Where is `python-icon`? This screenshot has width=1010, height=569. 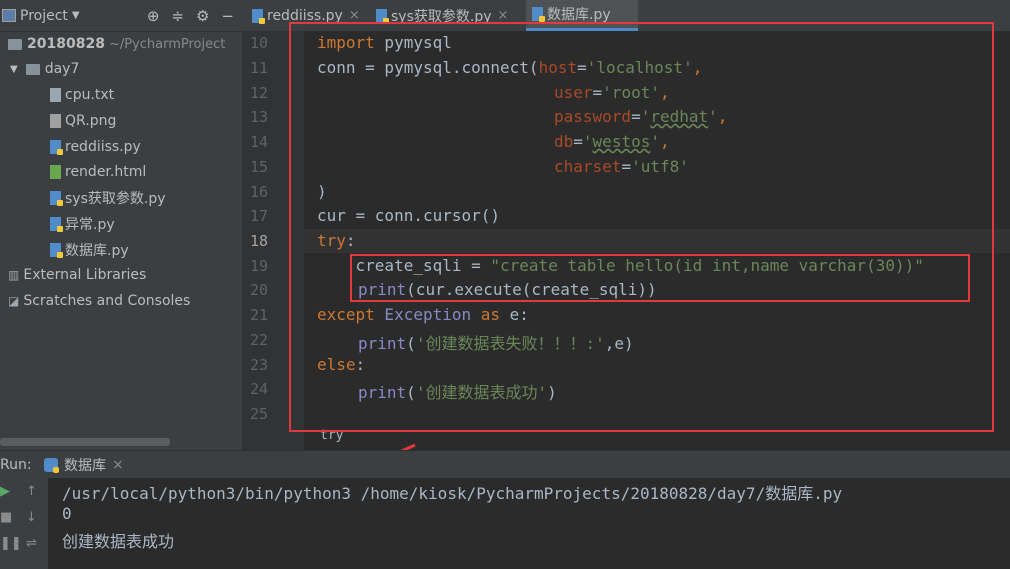 python-icon is located at coordinates (51, 465).